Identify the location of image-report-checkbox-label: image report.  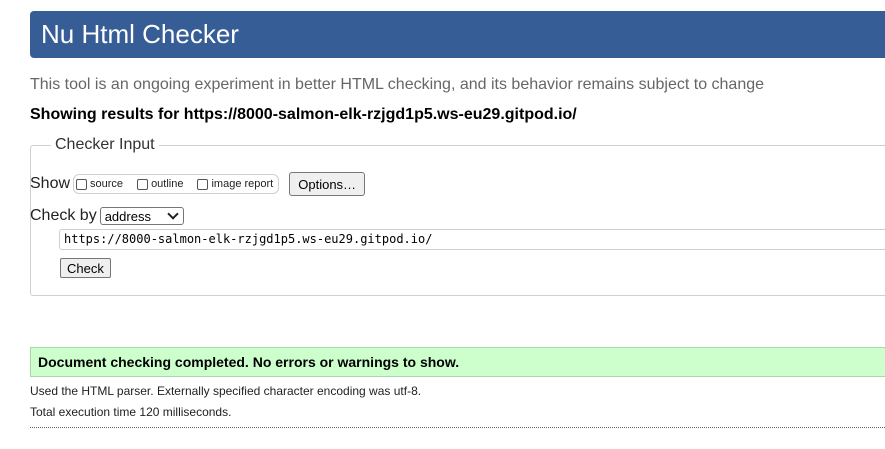
(242, 184).